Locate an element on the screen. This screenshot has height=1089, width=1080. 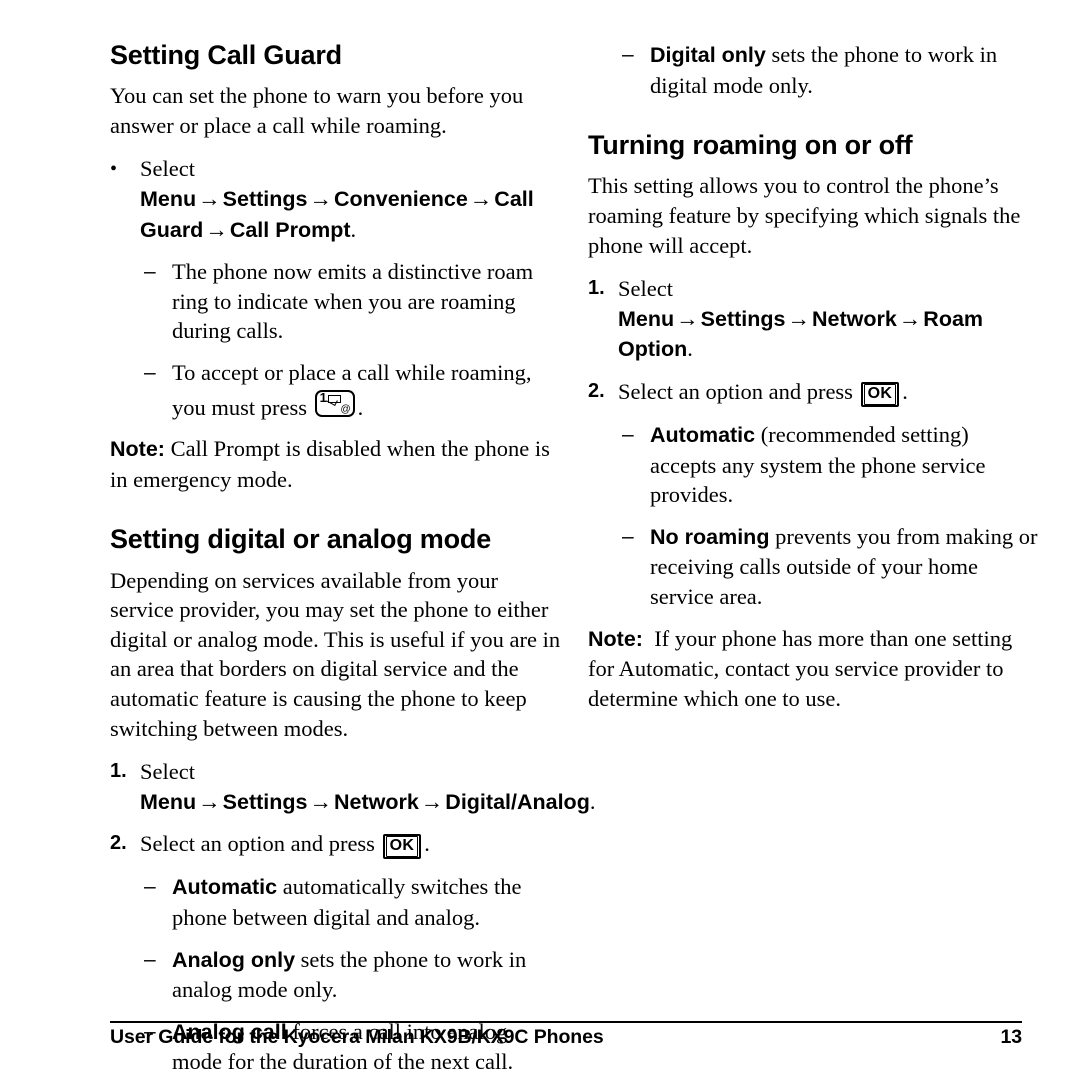
step-2-select-option: 2. Select an option and press OK. is located at coordinates (814, 392).